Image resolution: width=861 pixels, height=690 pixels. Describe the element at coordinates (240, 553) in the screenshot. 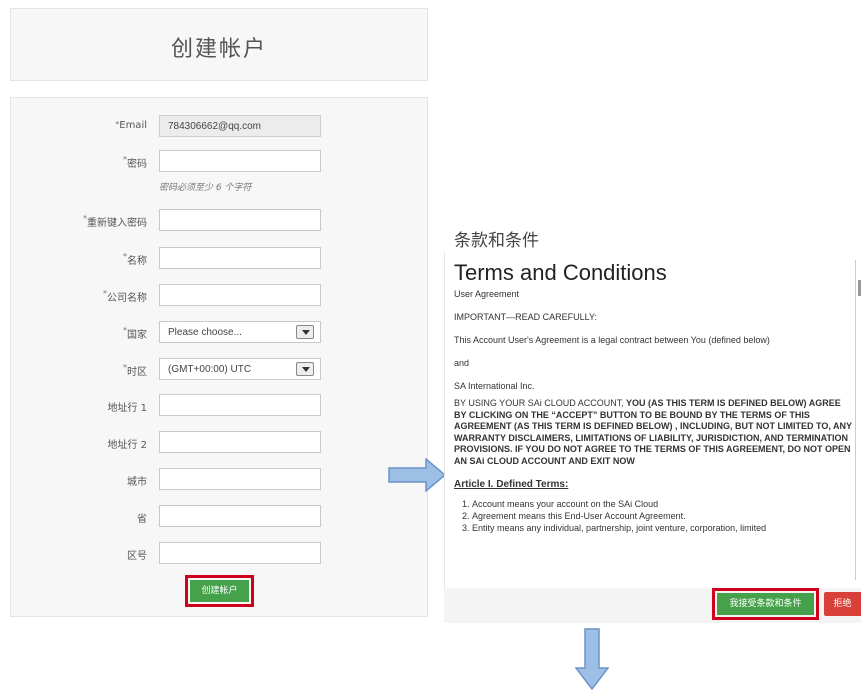

I see `area-code-field` at that location.